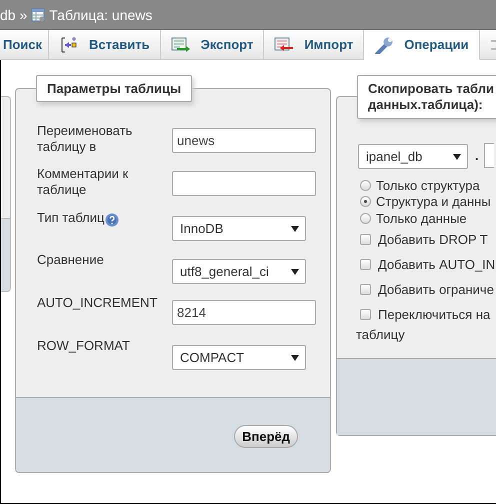 Image resolution: width=496 pixels, height=504 pixels. What do you see at coordinates (85, 139) in the screenshot?
I see `field-label: Переименовать таблицу в` at bounding box center [85, 139].